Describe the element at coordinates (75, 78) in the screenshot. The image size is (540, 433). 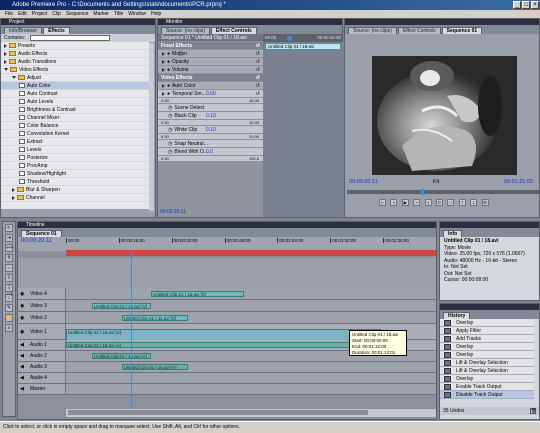
I see `tree-item: Adjust` at that location.